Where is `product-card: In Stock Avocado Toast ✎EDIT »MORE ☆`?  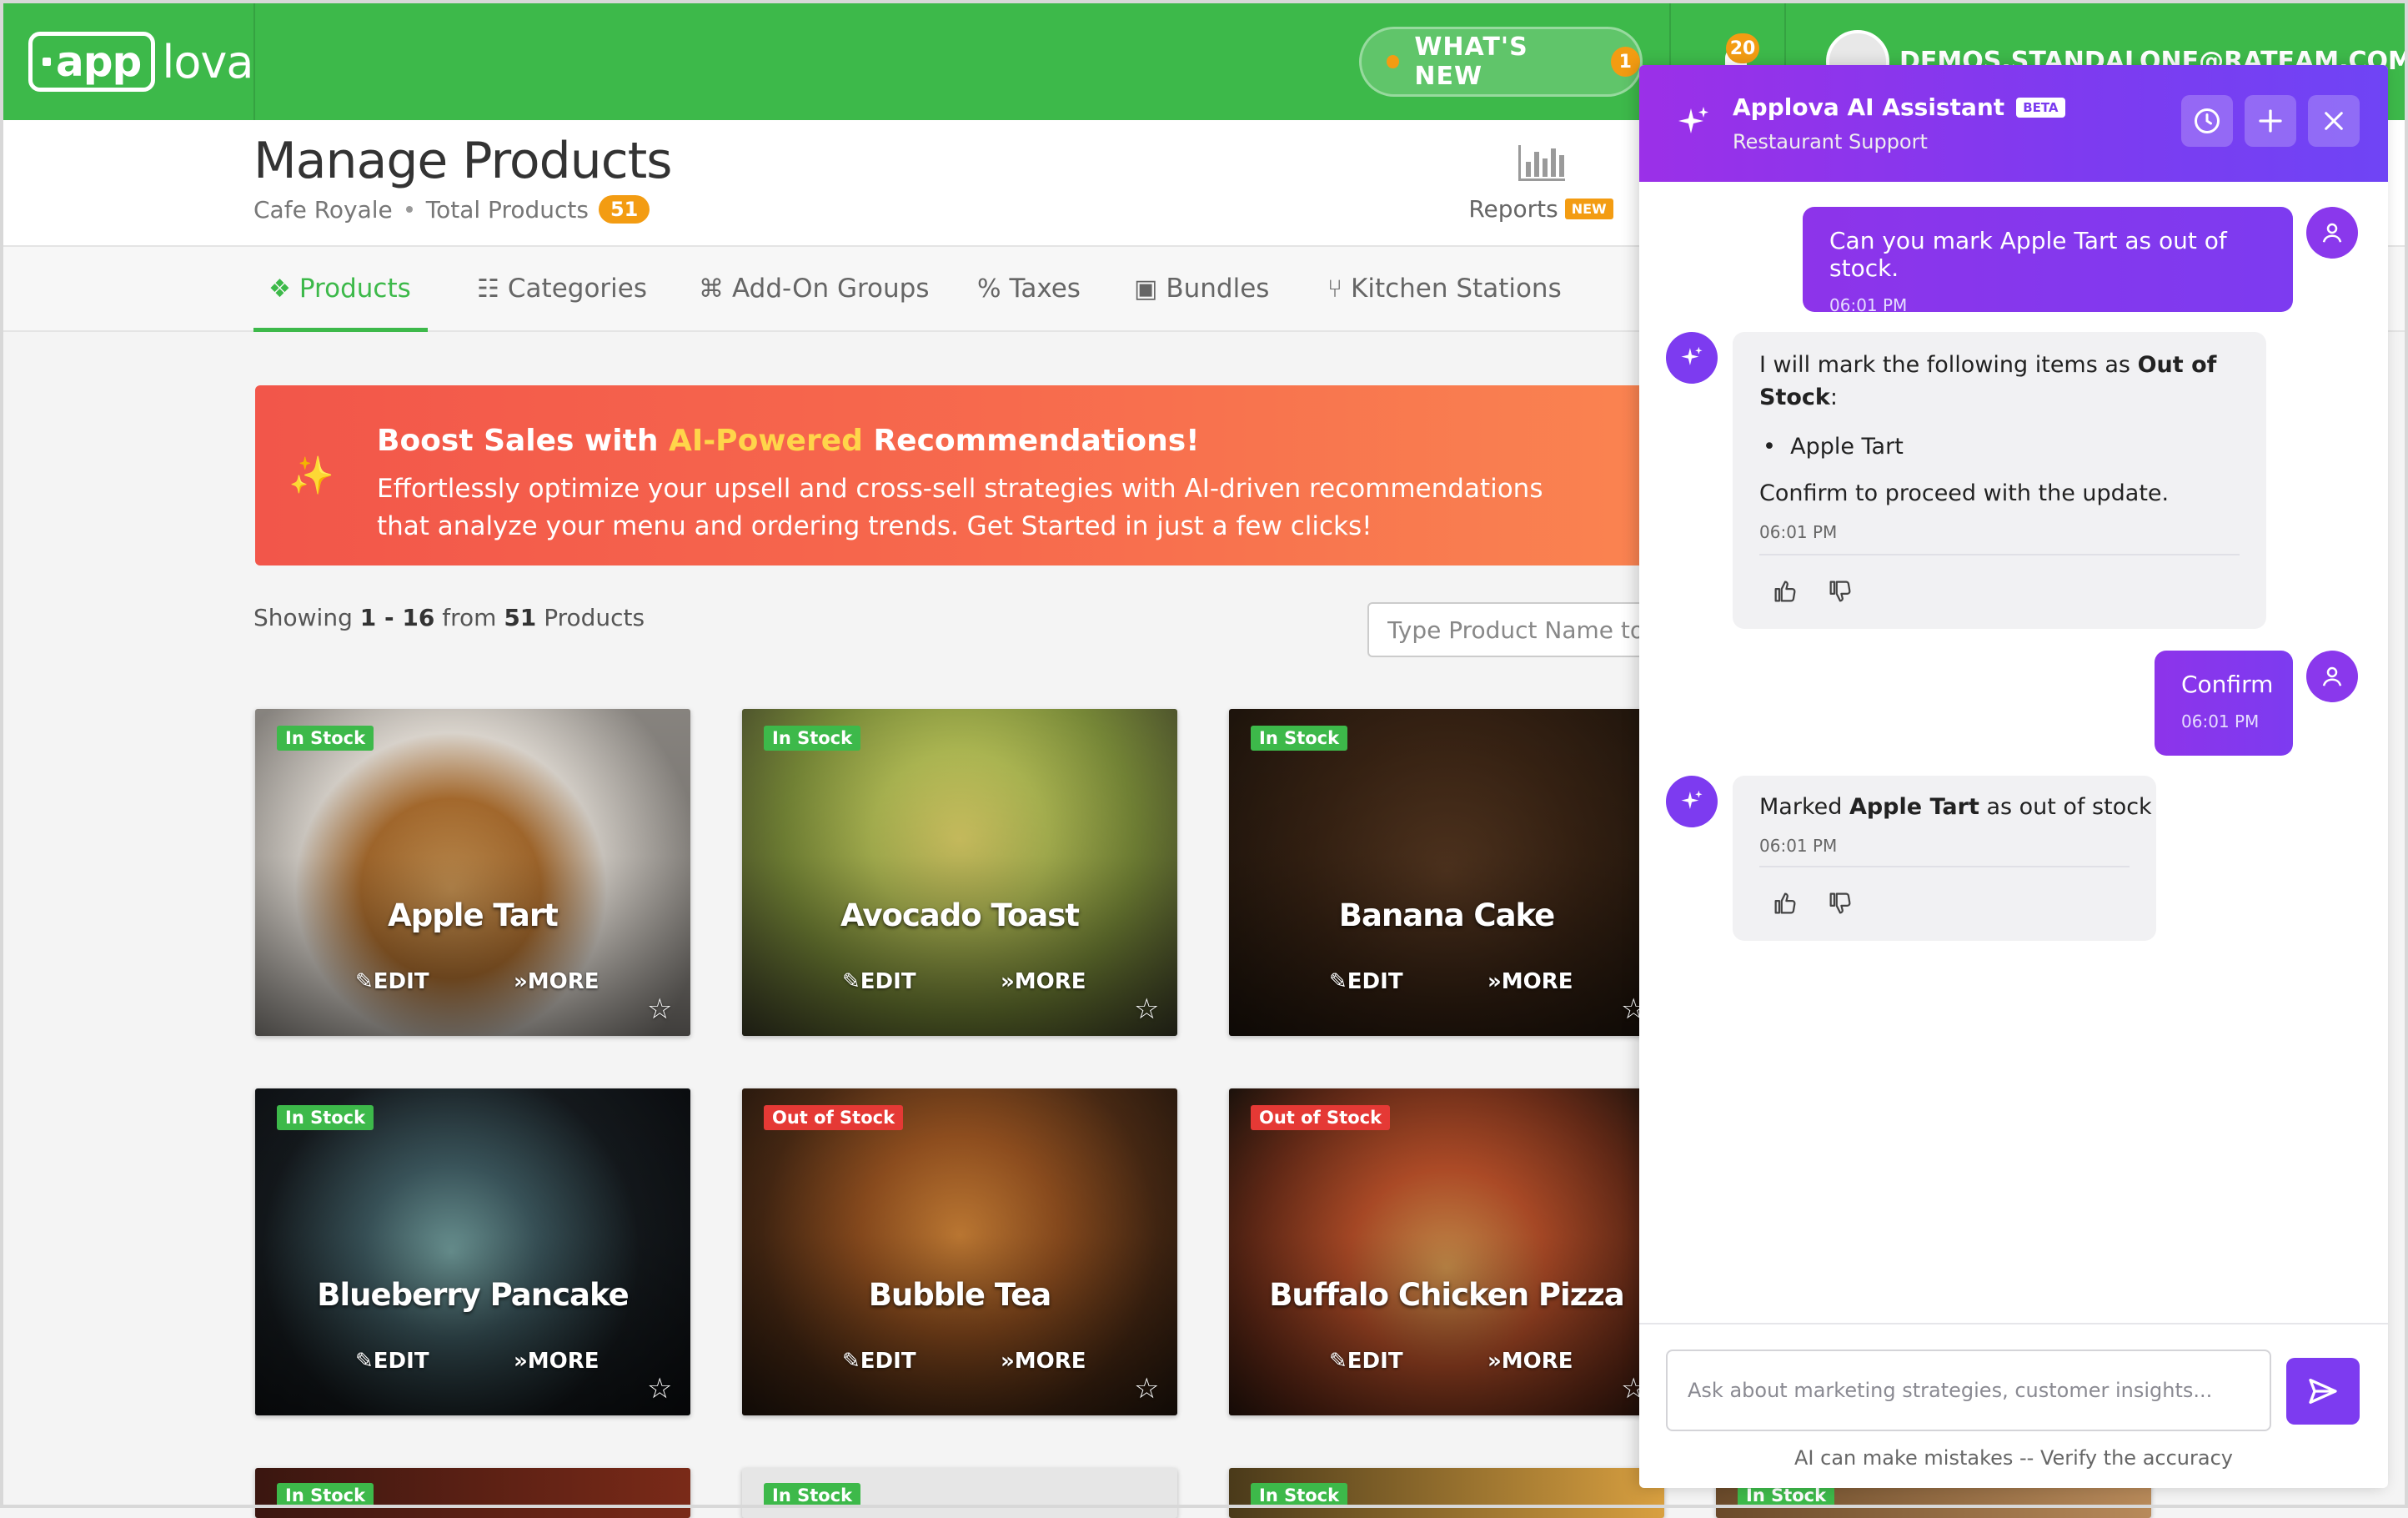
product-card: In Stock Avocado Toast ✎EDIT »MORE ☆ is located at coordinates (959, 873).